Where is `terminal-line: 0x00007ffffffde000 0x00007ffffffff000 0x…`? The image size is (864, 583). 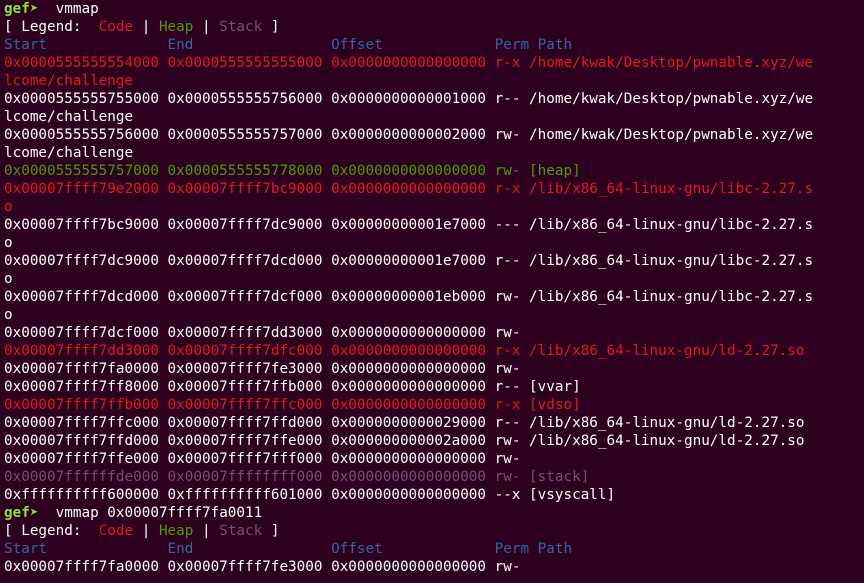 terminal-line: 0x00007ffffffde000 0x00007ffffffff000 0x… is located at coordinates (434, 477).